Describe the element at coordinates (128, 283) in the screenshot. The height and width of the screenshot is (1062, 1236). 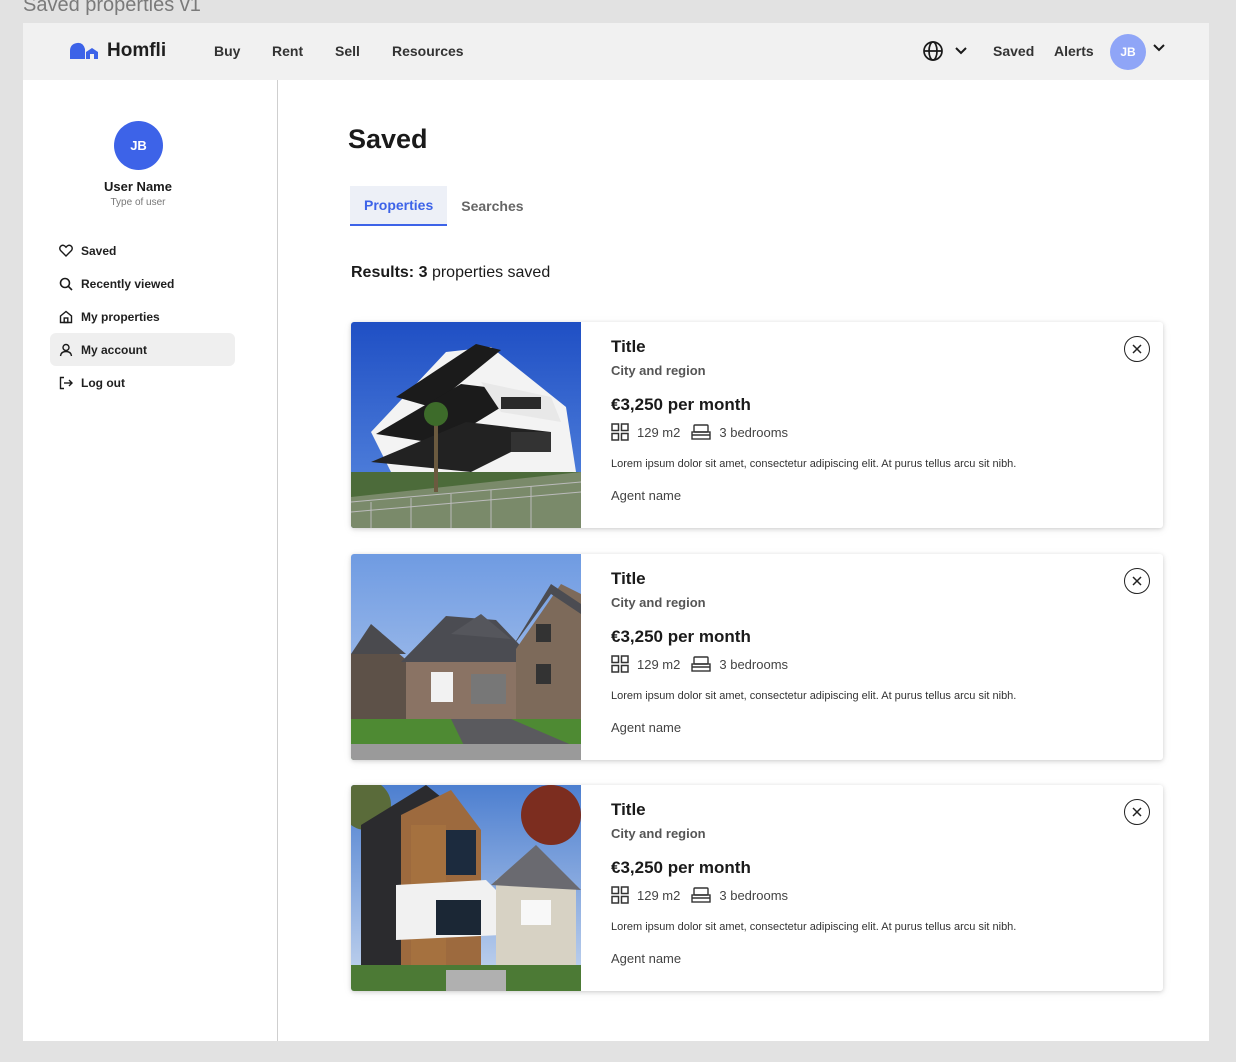
I see `sidebar-item-label: Recently viewed` at that location.